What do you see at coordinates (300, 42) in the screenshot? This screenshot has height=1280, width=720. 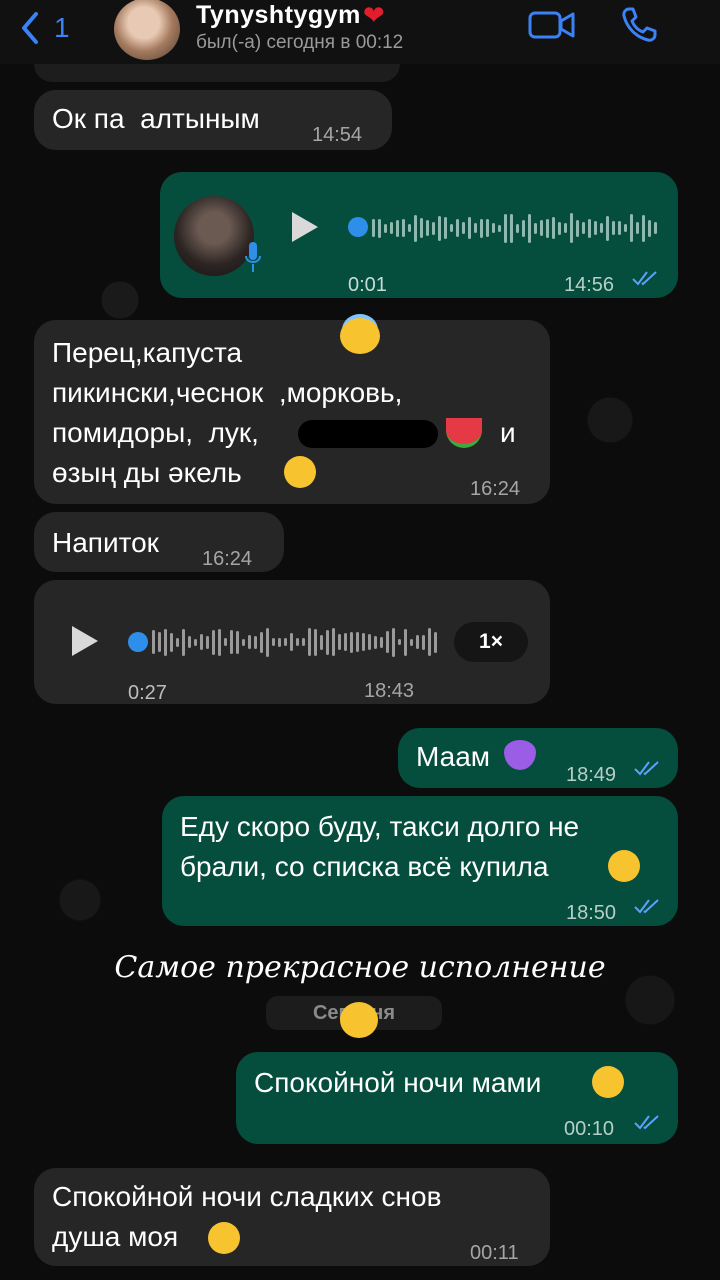 I see `last-seen-status: был(-а) сегодня в 00:12` at bounding box center [300, 42].